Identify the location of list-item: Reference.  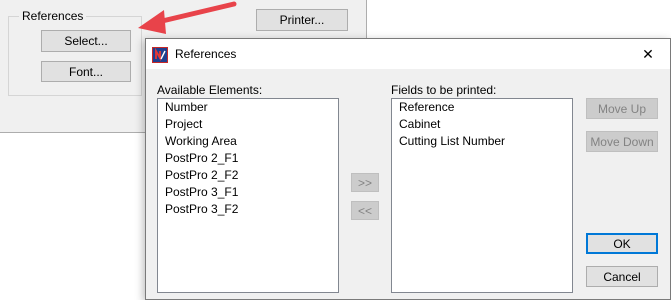
(482, 107).